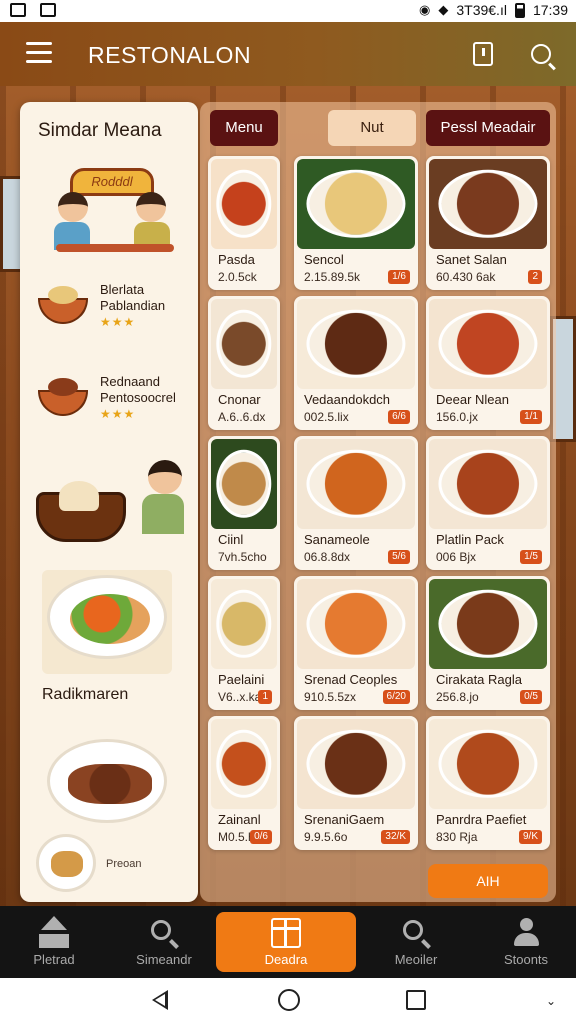 The image size is (576, 1024). I want to click on dish-price: 156.0.jx, so click(457, 417).